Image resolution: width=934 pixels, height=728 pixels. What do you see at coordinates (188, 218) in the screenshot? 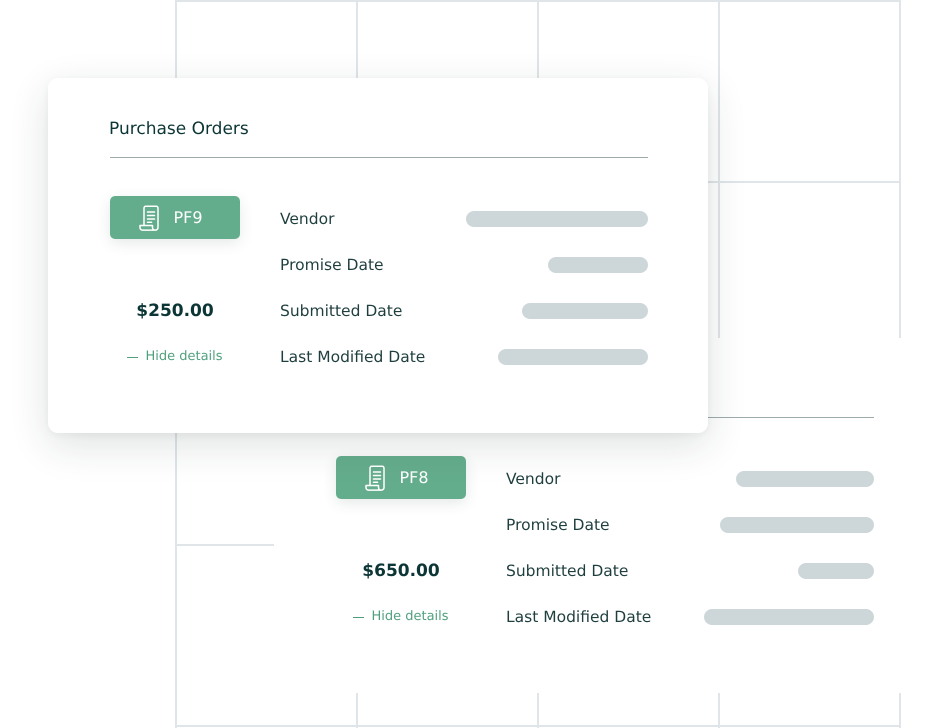
I see `order-number: PF9` at bounding box center [188, 218].